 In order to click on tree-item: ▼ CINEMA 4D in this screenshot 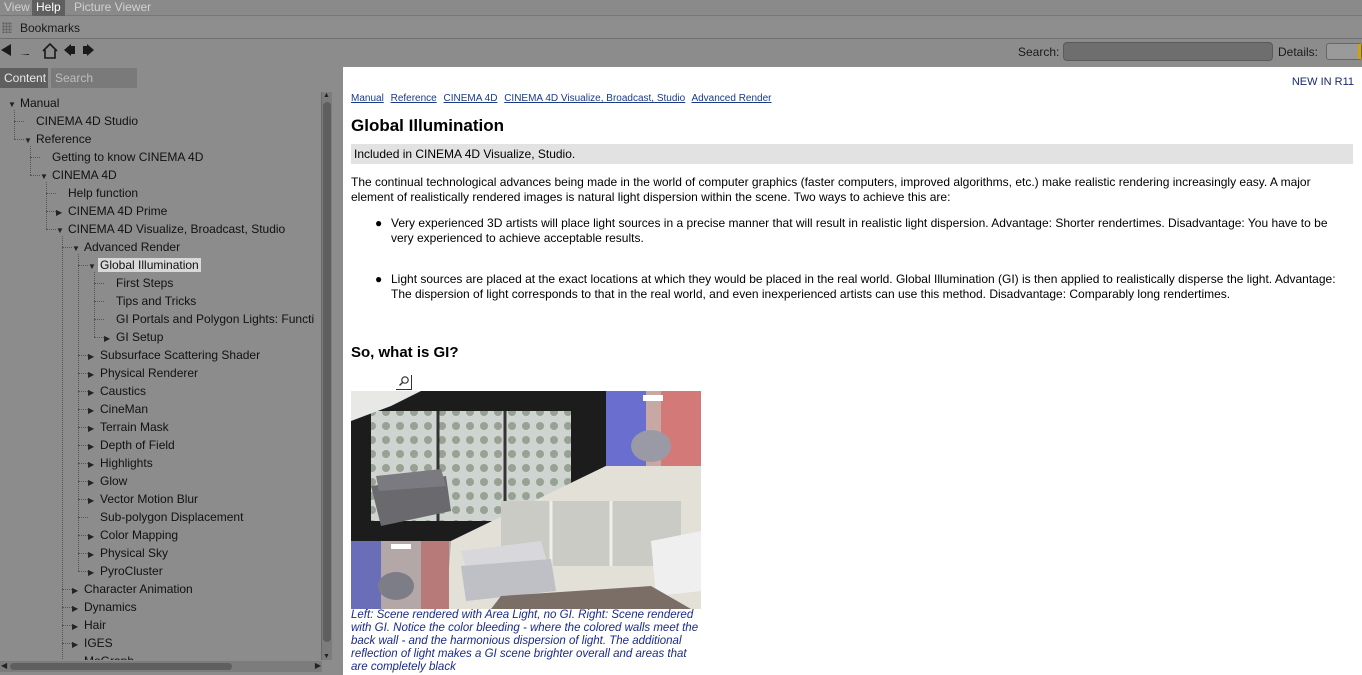, I will do `click(79, 175)`.